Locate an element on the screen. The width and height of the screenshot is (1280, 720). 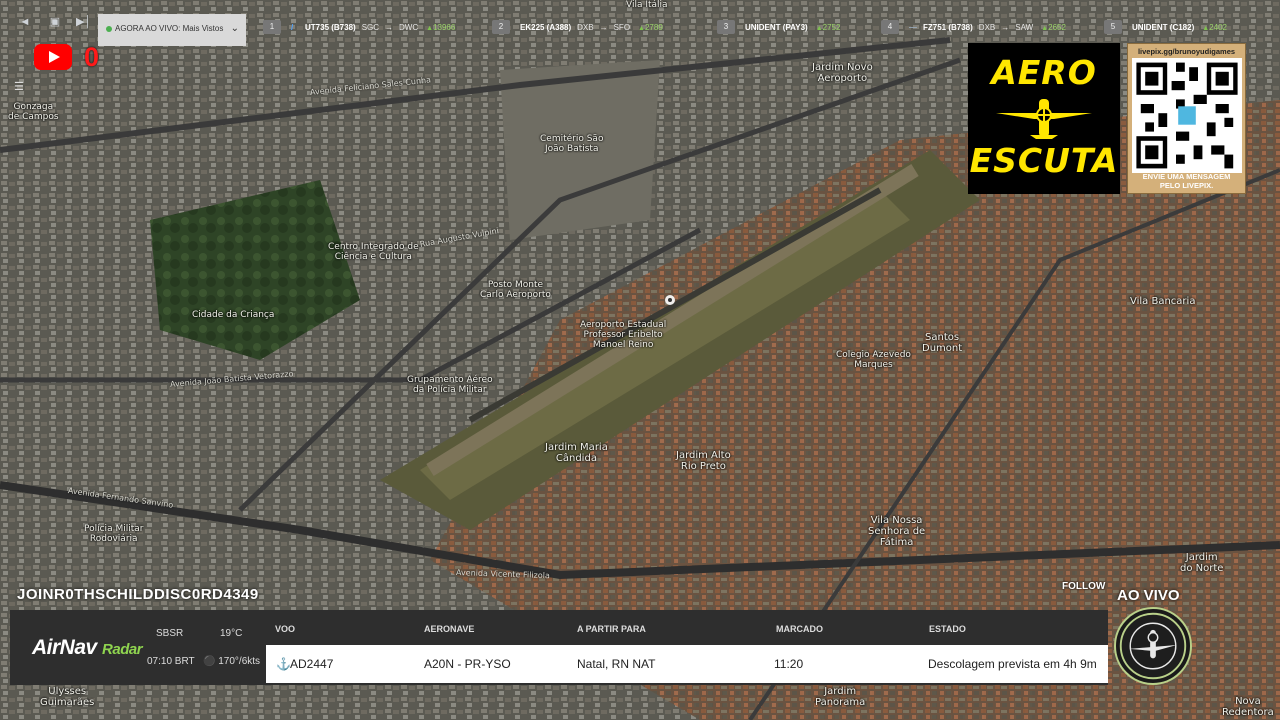
map-label-jardim-alto: Jardim Alto Rio Preto is located at coordinates (703, 461).